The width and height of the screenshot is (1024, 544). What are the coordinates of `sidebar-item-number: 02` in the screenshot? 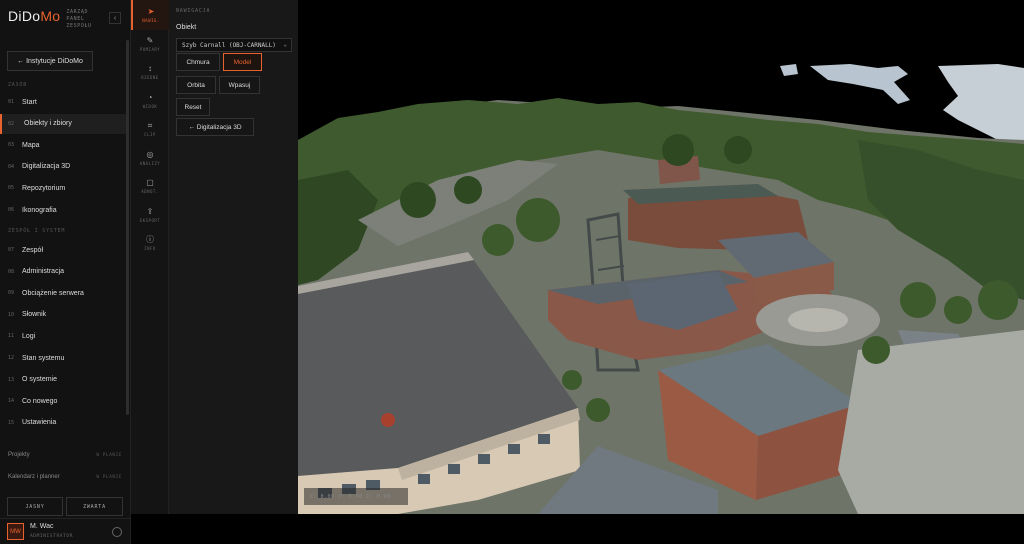 It's located at (11, 123).